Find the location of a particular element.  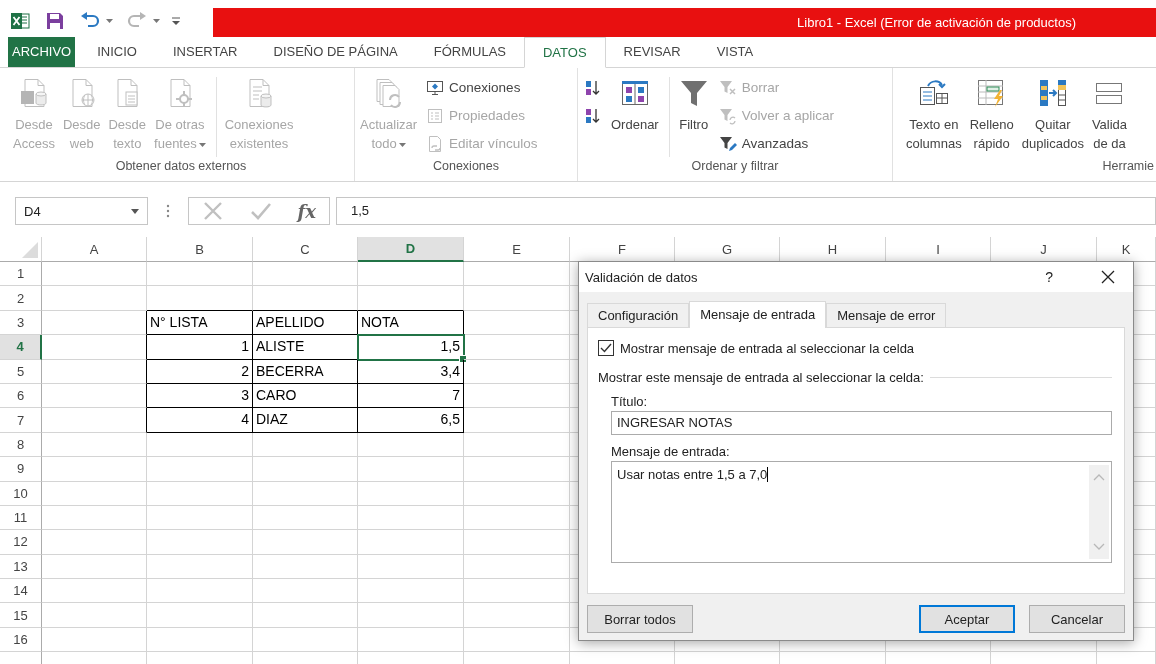

sort-ascending-icon is located at coordinates (593, 87).